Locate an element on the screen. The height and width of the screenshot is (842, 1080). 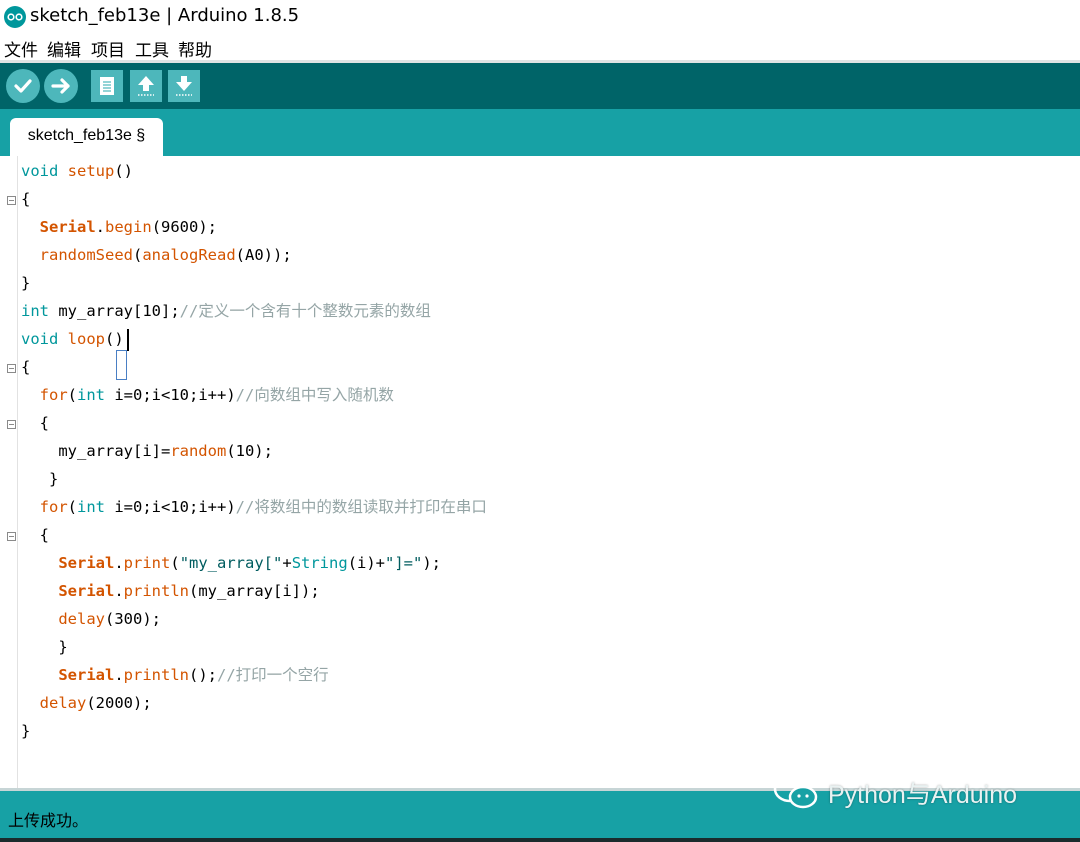
code-token: (300); is located at coordinates (133, 619).